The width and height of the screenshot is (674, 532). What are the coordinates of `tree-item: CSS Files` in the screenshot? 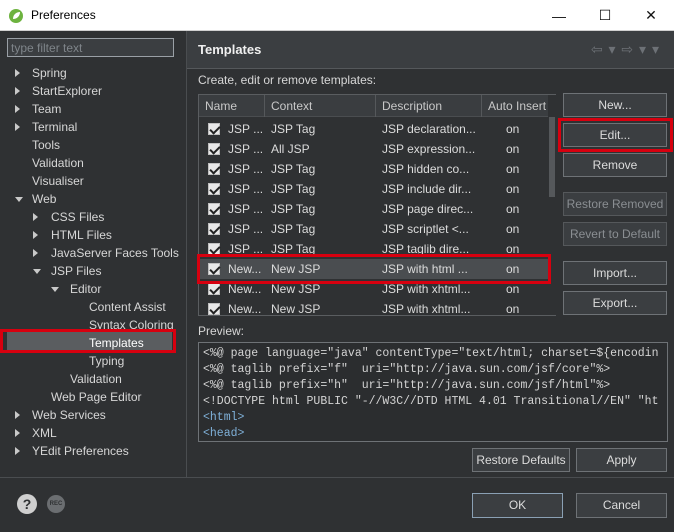 It's located at (77, 217).